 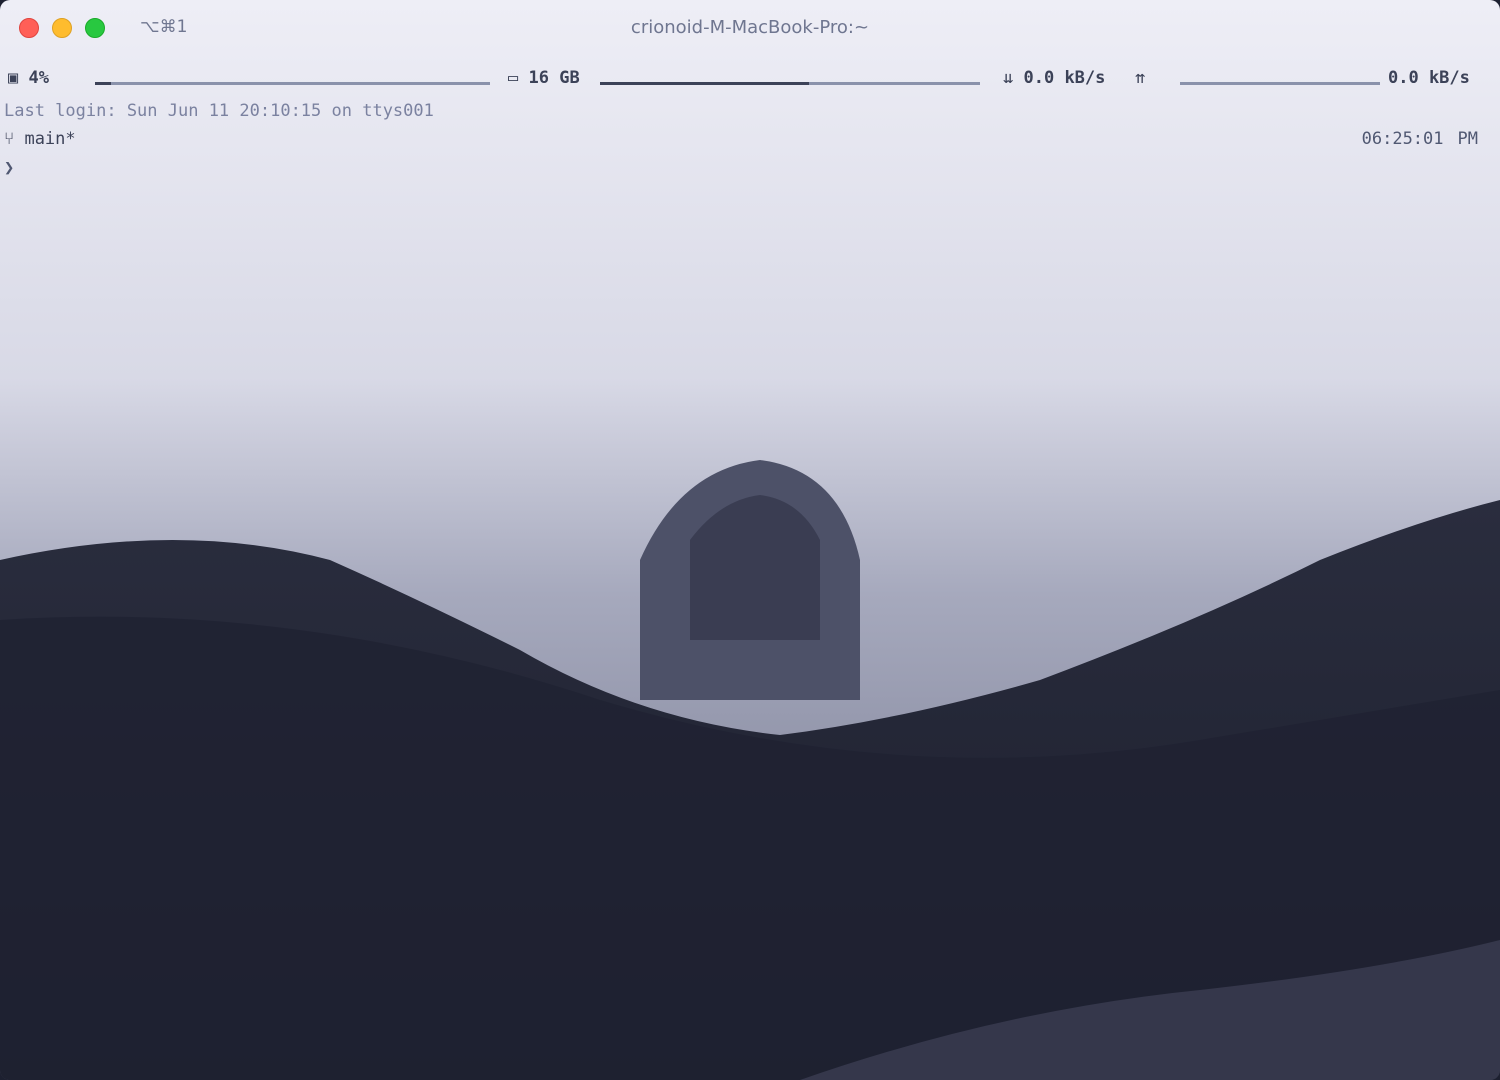 I want to click on cpu-meter-fill, so click(x=103, y=83).